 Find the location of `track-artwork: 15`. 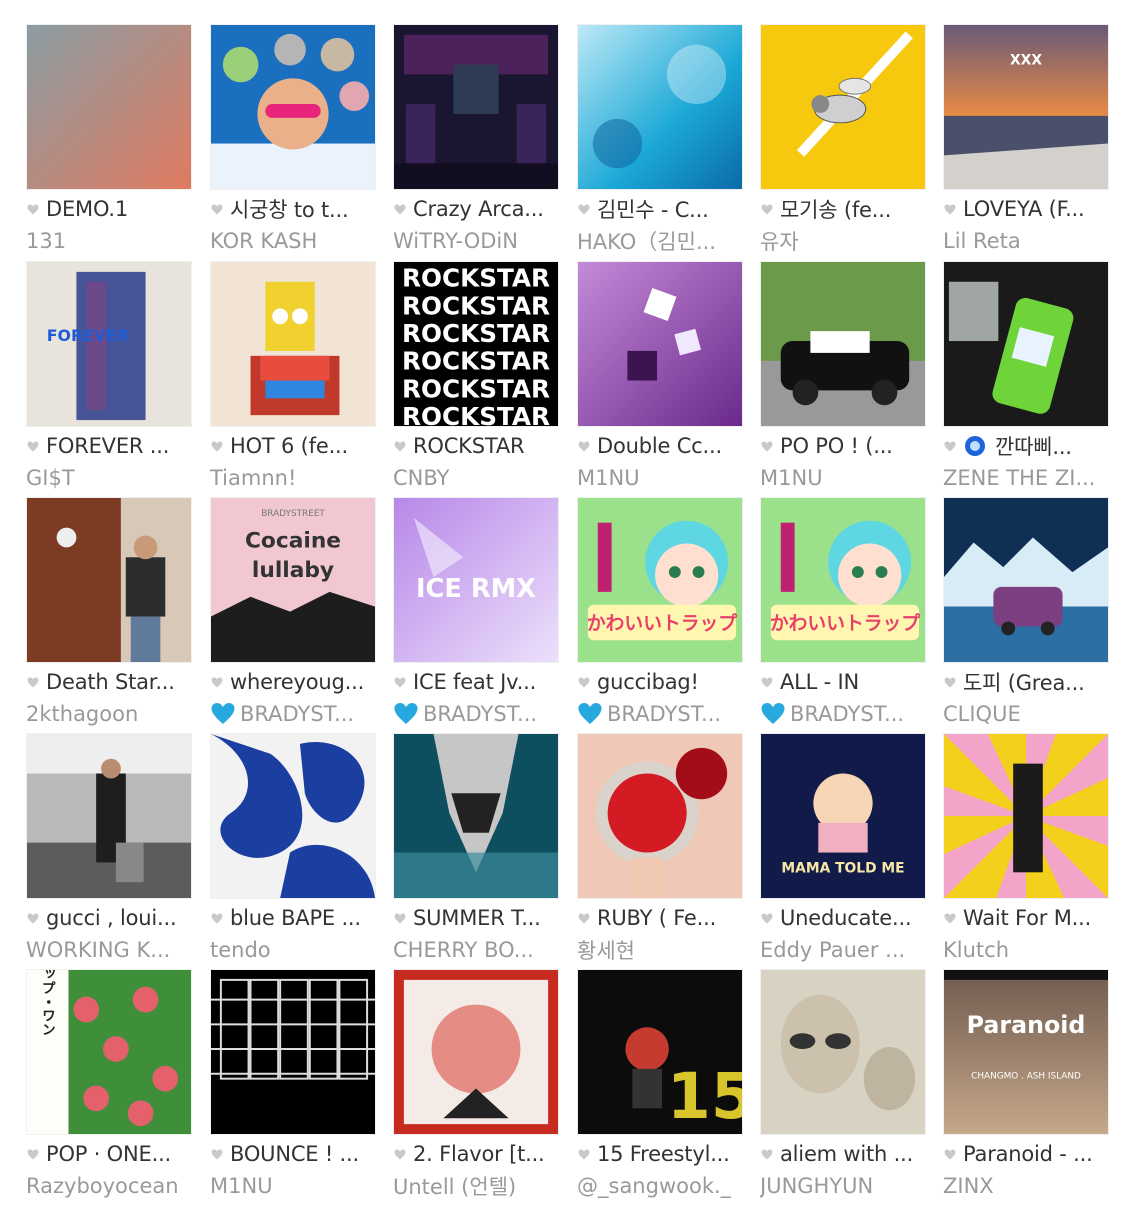

track-artwork: 15 is located at coordinates (660, 1052).